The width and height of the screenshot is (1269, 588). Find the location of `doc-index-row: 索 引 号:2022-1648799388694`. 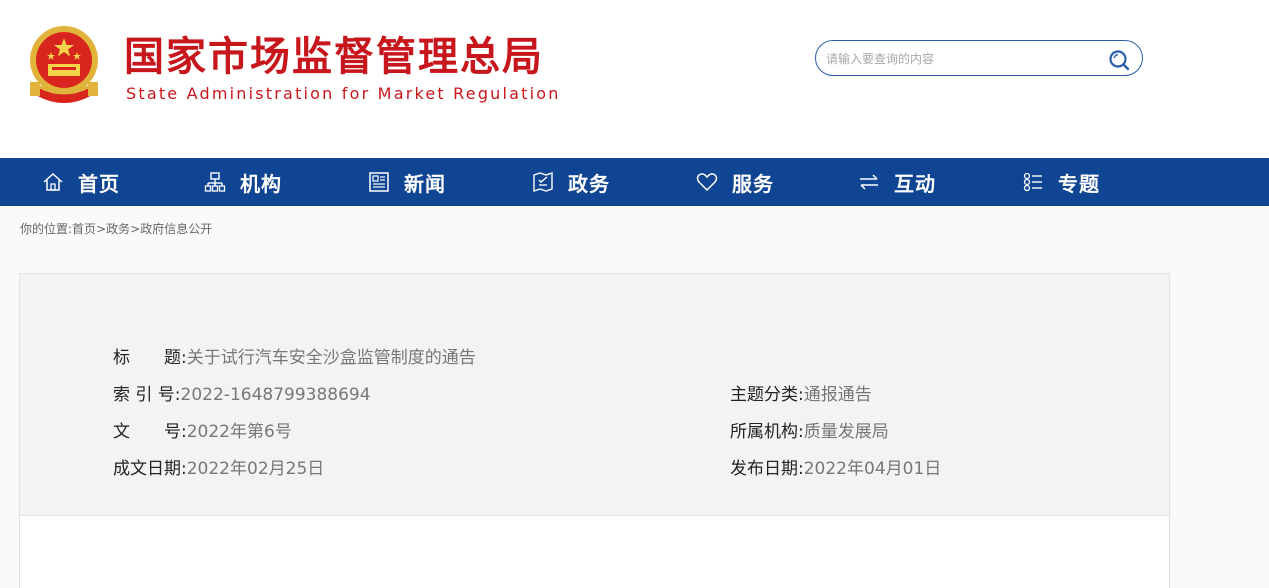

doc-index-row: 索 引 号:2022-1648799388694 is located at coordinates (242, 395).